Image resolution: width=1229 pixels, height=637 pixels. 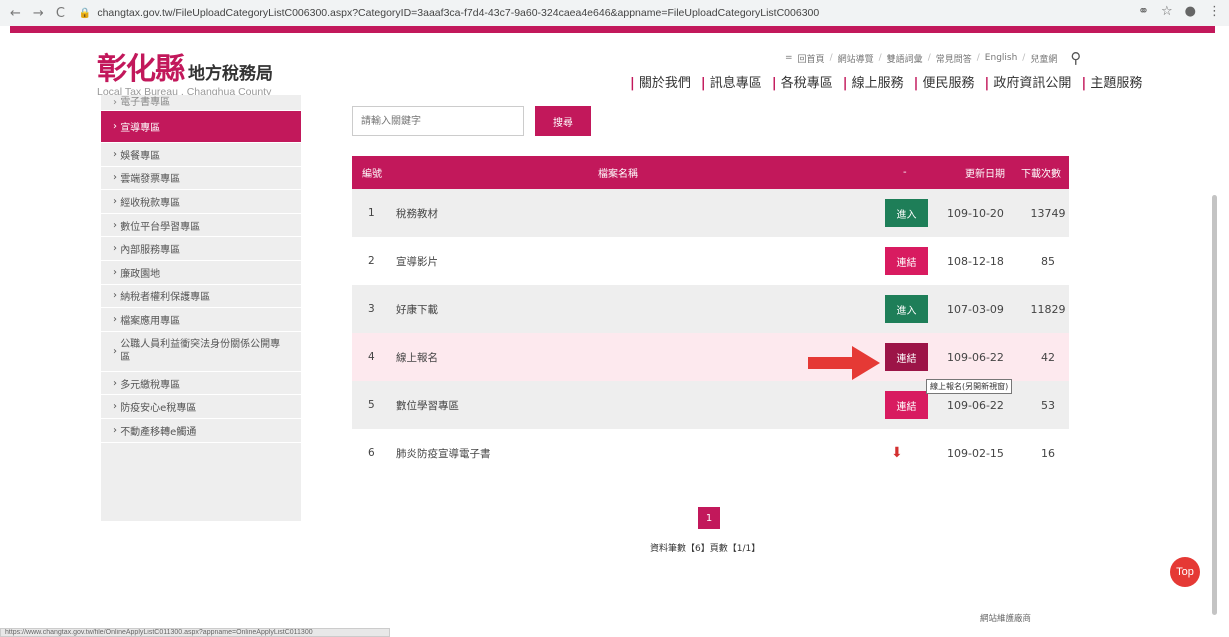 I want to click on table-row: 6 肺炎防疫宣導電子書 ⬇ 109-02-15 16, so click(x=710, y=453).